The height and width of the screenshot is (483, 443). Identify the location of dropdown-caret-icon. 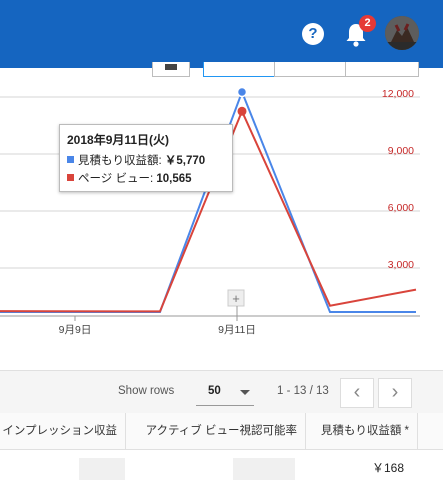
(245, 392).